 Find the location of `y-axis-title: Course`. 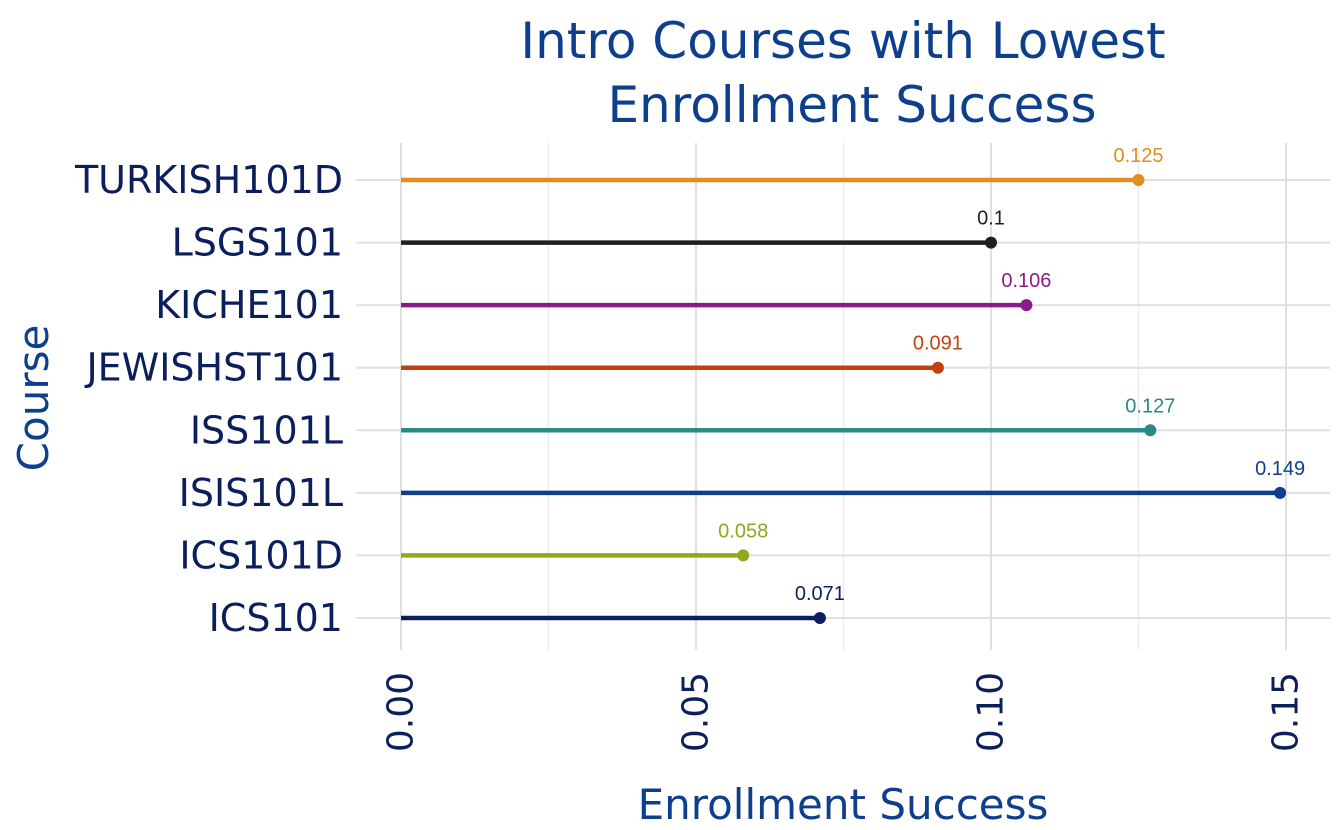

y-axis-title: Course is located at coordinates (33, 398).